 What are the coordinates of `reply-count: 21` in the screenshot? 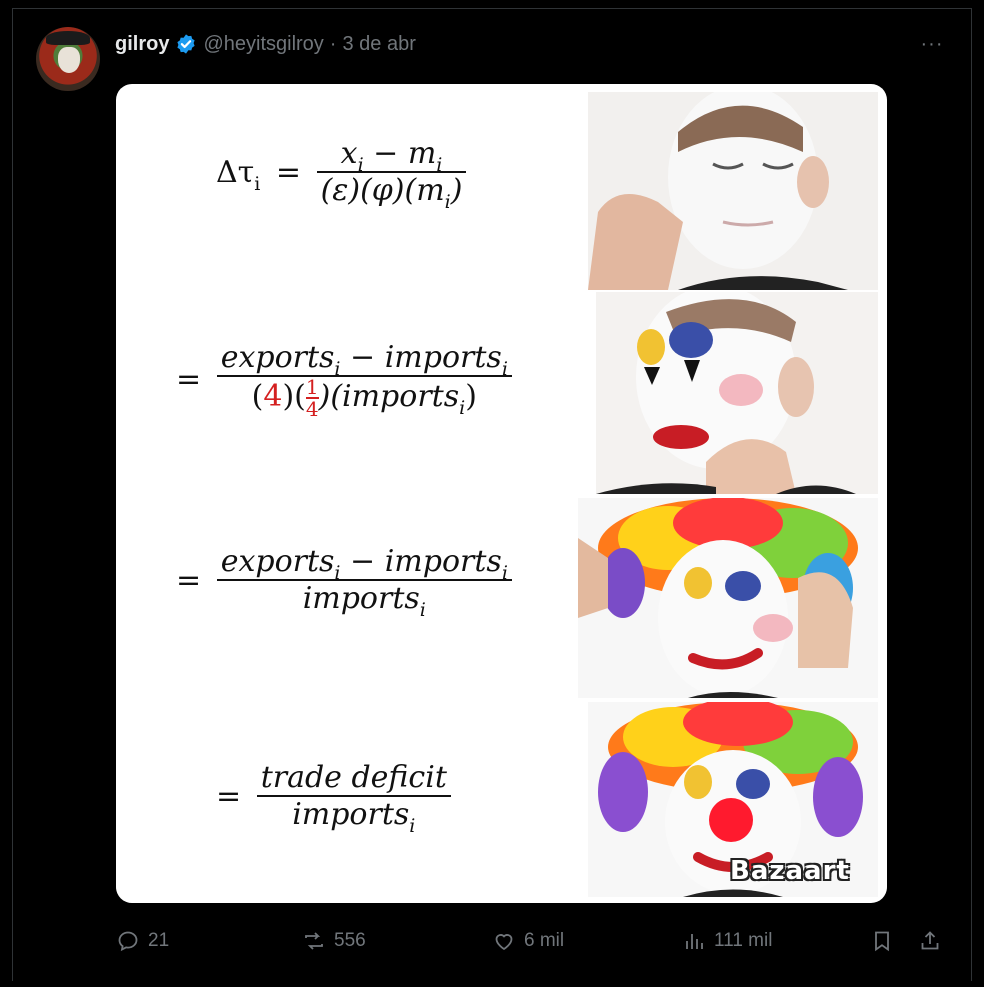 It's located at (159, 940).